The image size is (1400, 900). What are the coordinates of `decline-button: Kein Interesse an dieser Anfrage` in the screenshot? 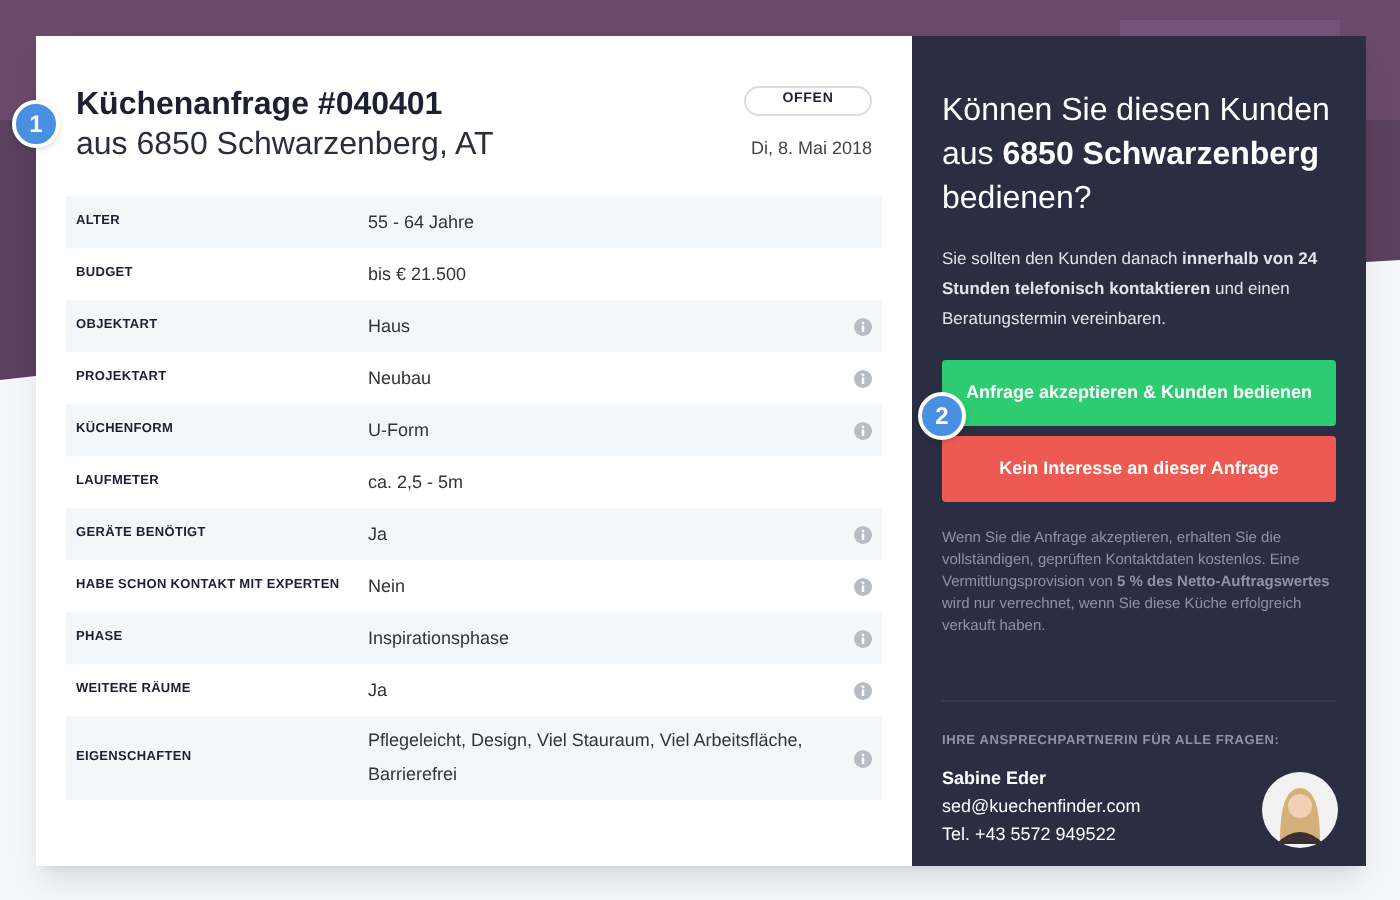 It's located at (1139, 469).